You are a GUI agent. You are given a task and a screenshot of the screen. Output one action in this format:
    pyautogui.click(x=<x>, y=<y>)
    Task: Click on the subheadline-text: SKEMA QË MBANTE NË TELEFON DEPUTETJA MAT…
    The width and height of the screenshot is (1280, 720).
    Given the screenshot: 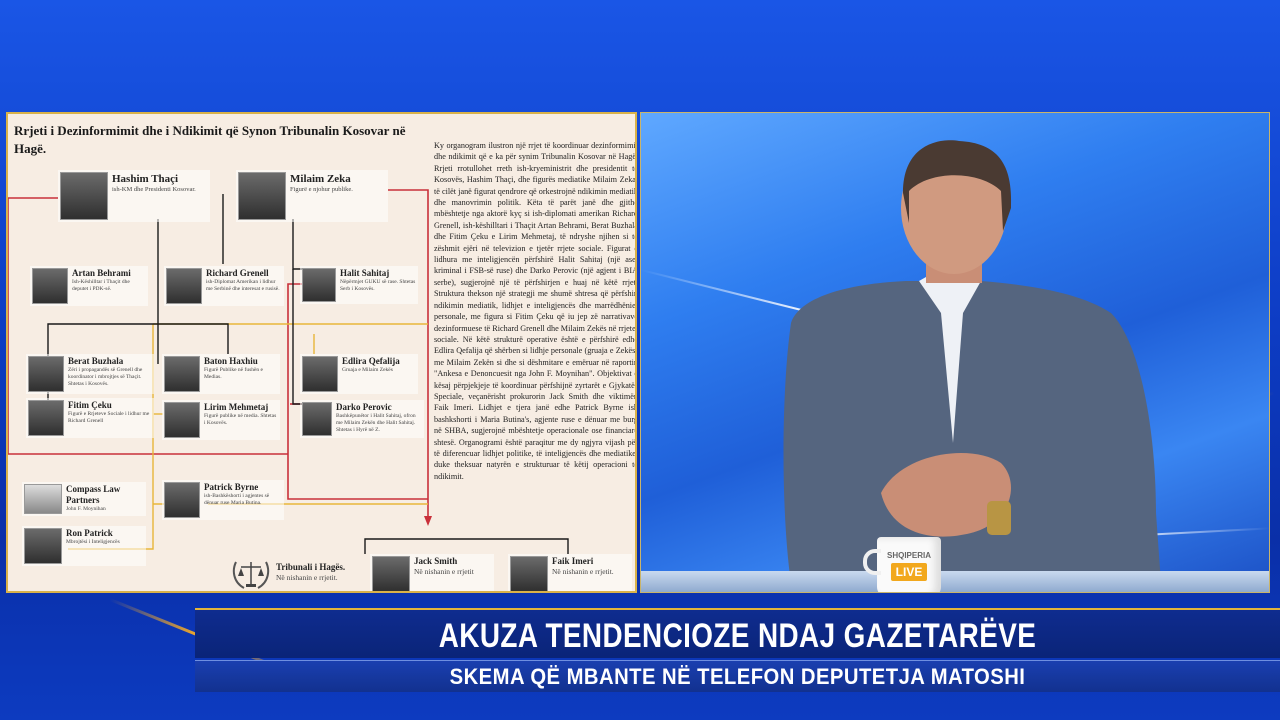 What is the action you would take?
    pyautogui.click(x=737, y=676)
    